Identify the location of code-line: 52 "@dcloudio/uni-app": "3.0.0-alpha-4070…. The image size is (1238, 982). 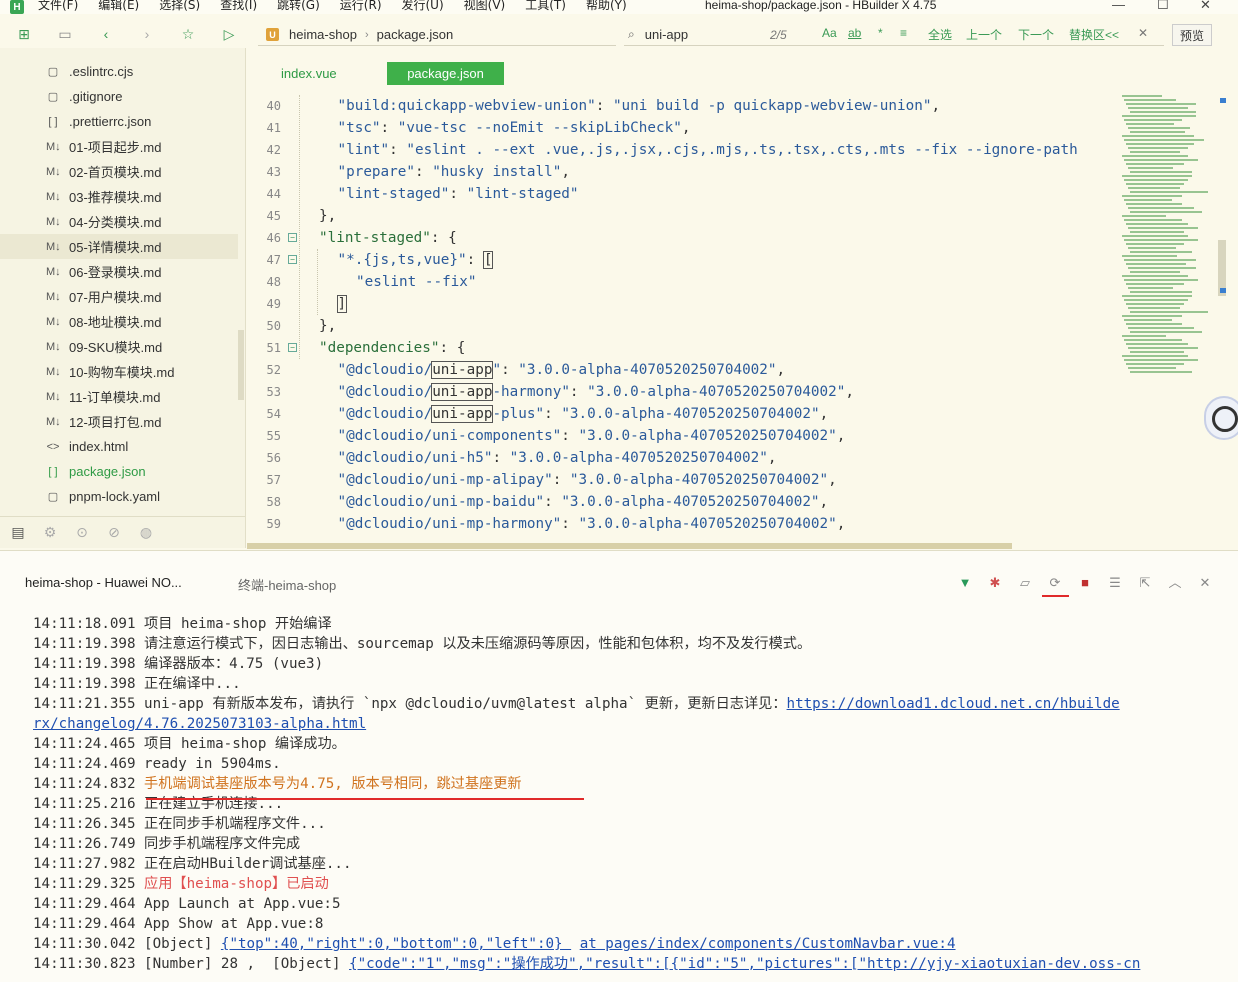
(682, 370).